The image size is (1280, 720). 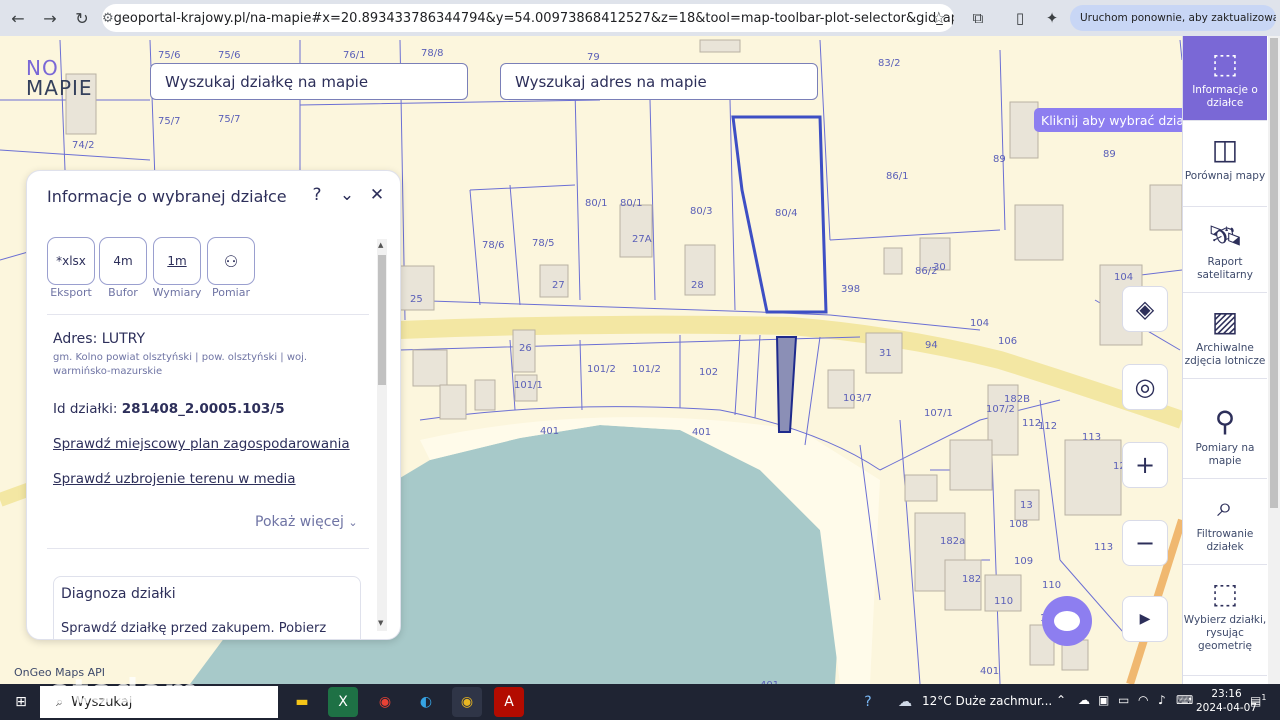 What do you see at coordinates (302, 702) in the screenshot?
I see `file-explorer-icon: ▬` at bounding box center [302, 702].